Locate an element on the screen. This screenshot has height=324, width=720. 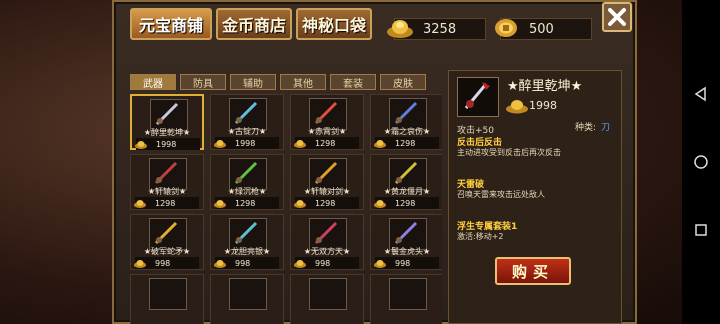
gold-balance: 500 is located at coordinates (543, 29).